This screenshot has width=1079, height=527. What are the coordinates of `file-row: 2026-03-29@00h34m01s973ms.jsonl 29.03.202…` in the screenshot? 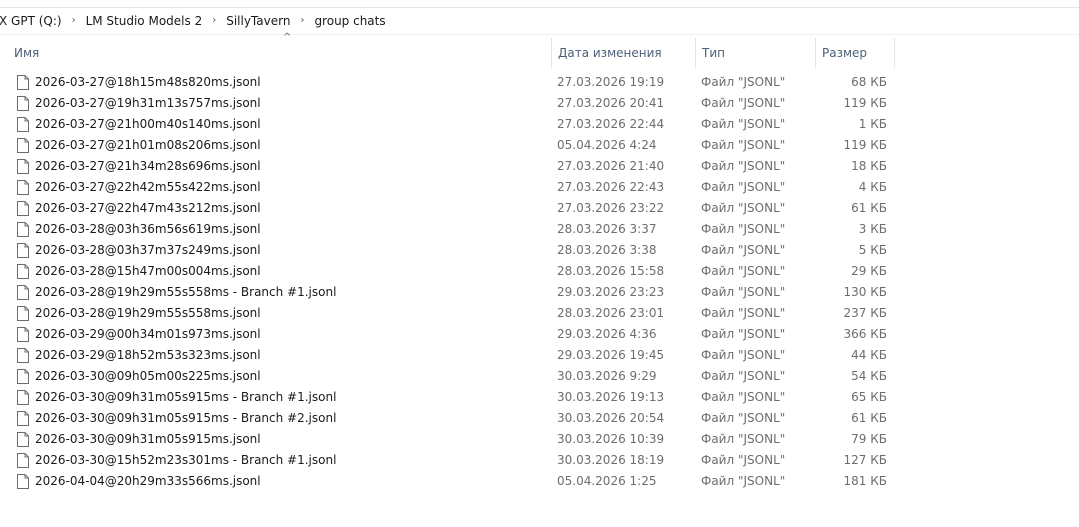 It's located at (539, 334).